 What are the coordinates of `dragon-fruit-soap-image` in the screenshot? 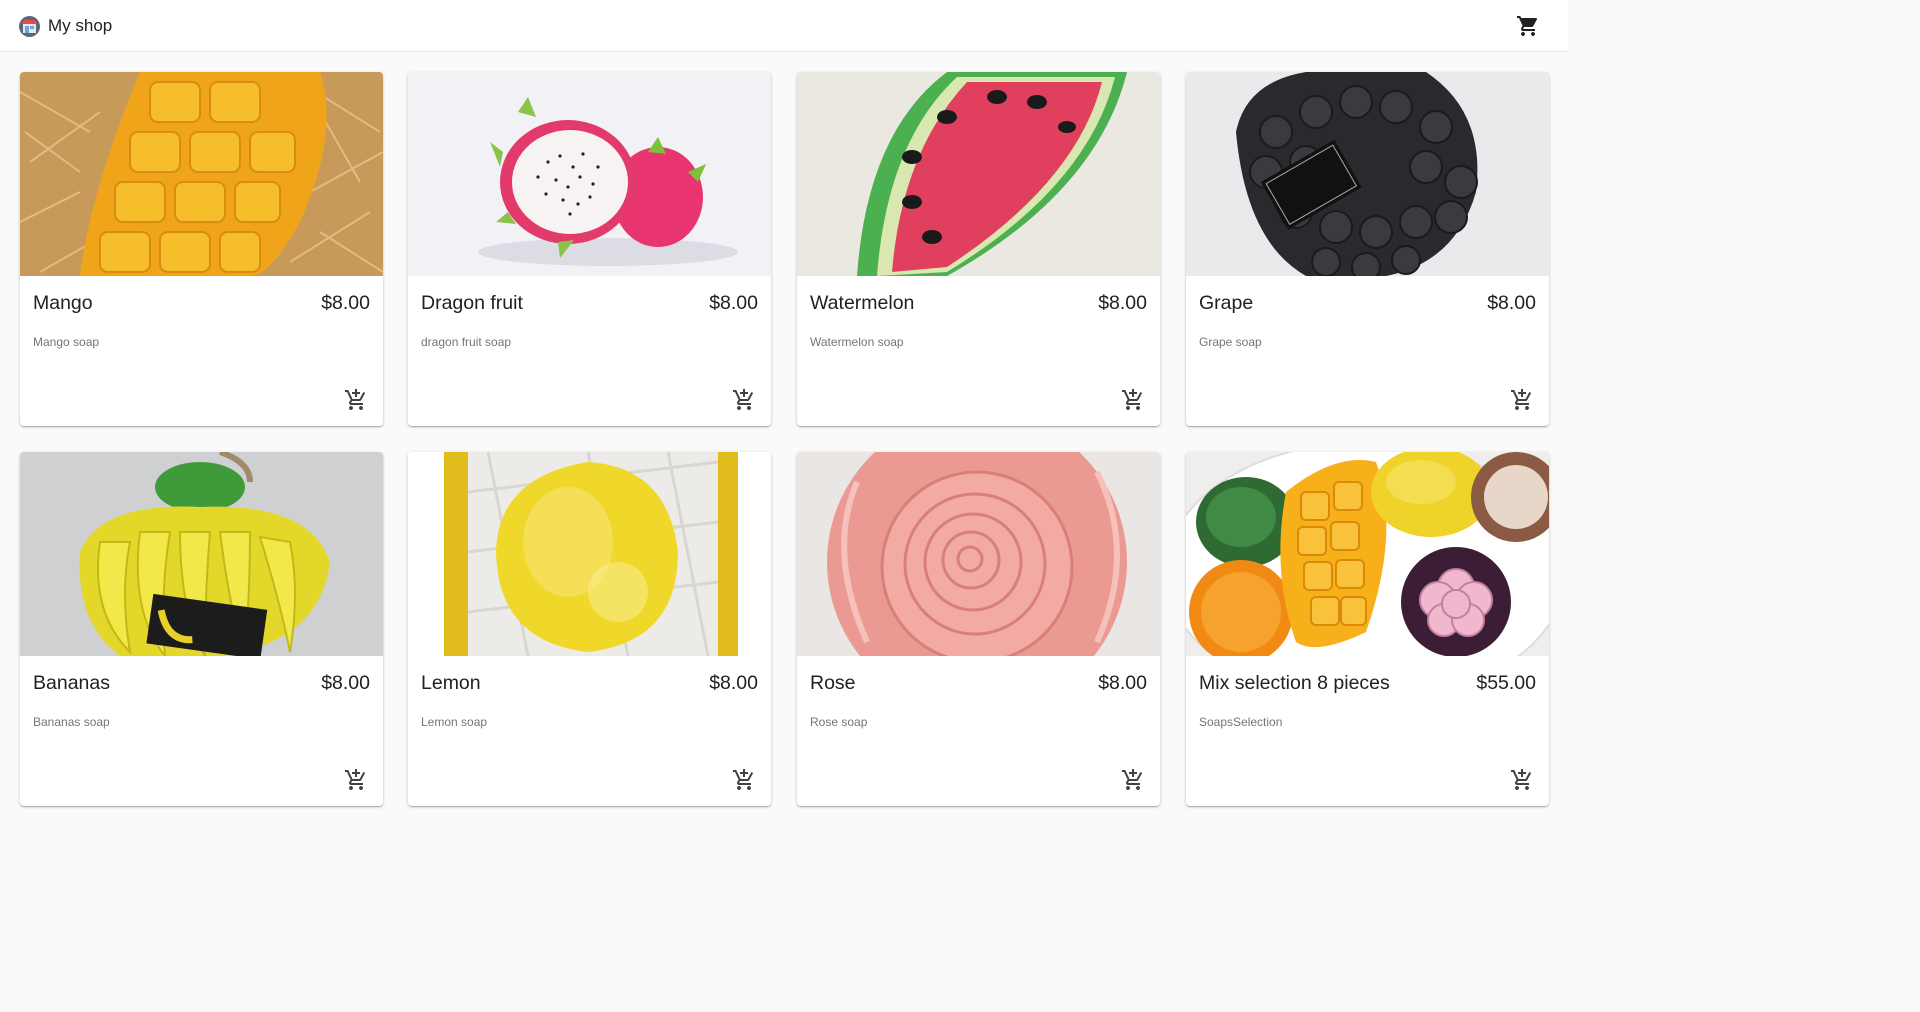 It's located at (589, 174).